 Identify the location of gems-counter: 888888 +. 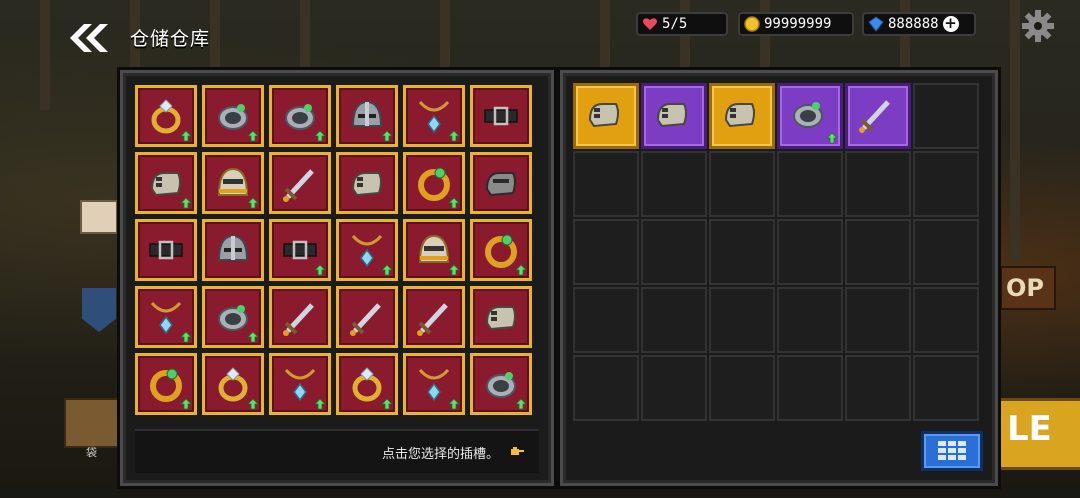
(919, 24).